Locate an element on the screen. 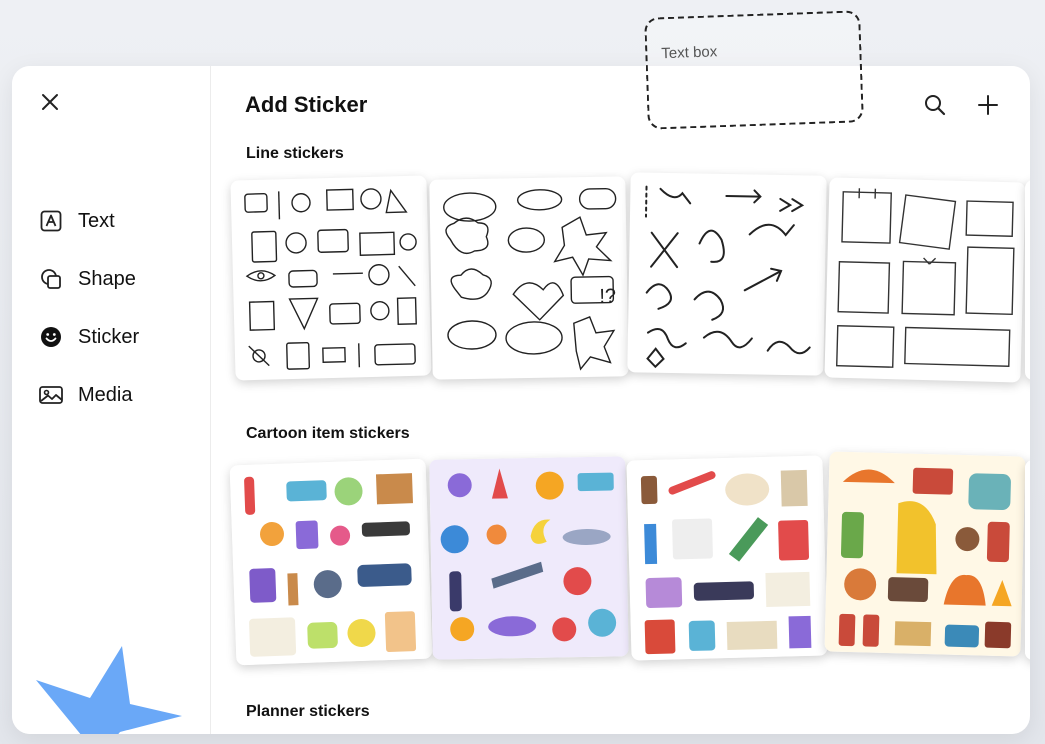  space-icon is located at coordinates (529, 558).